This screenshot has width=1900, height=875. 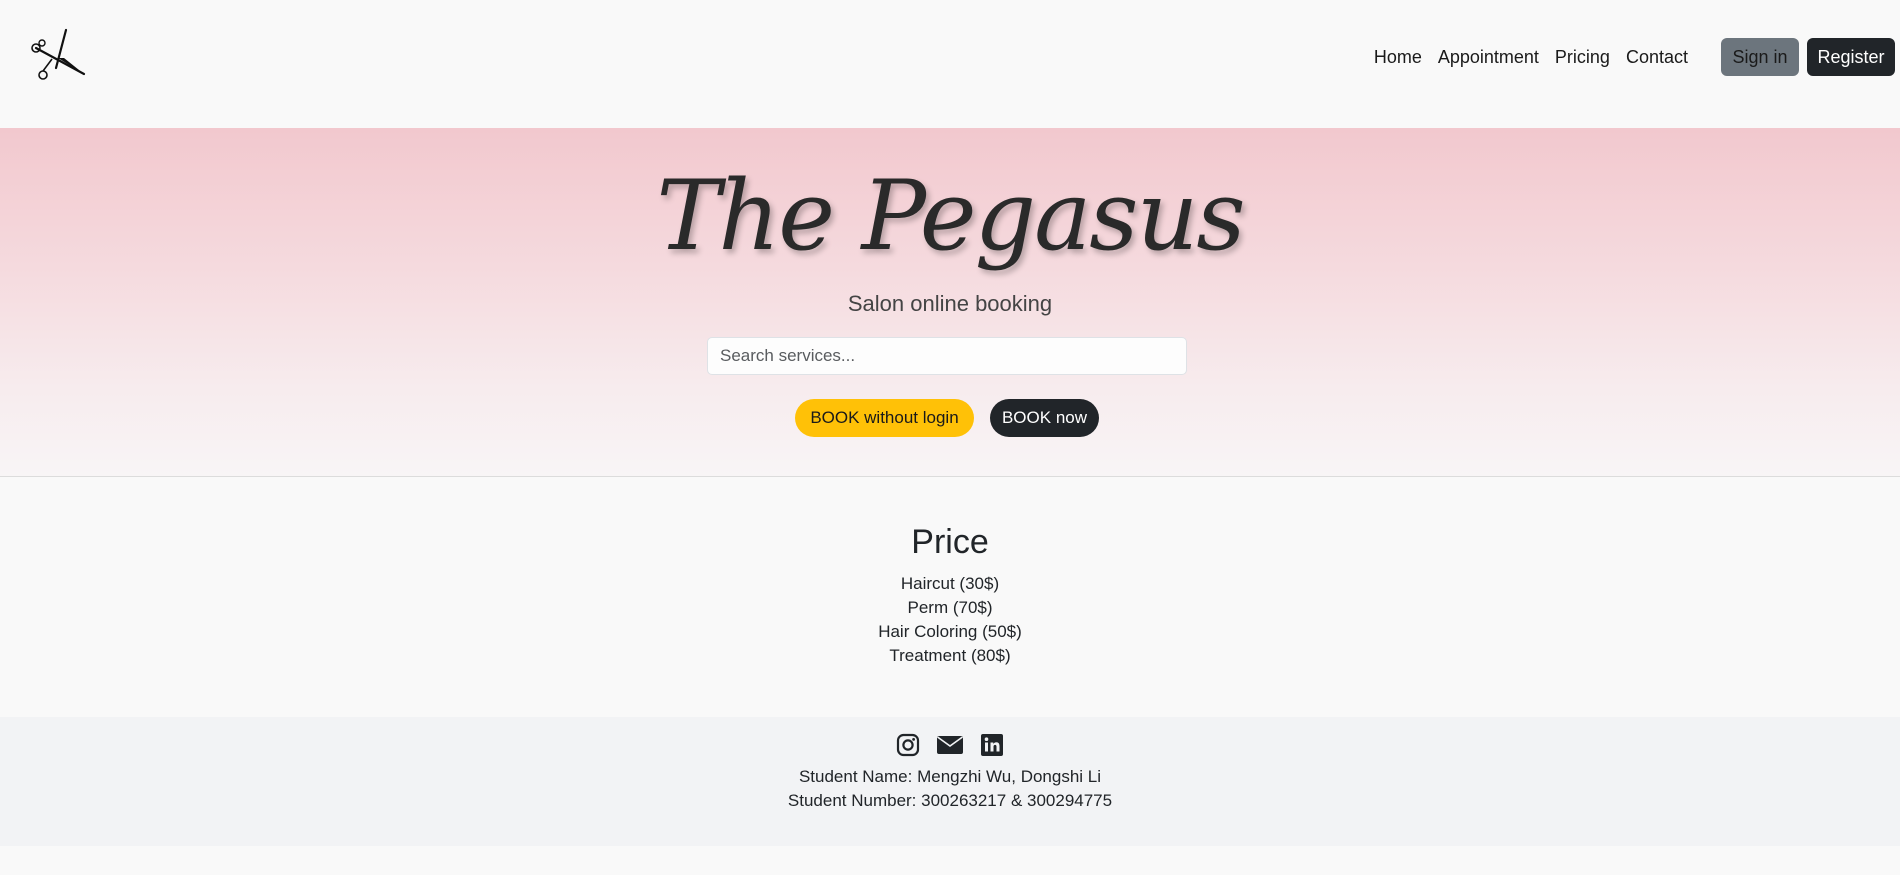 I want to click on price-item-treatment: Treatment (80$), so click(x=950, y=655).